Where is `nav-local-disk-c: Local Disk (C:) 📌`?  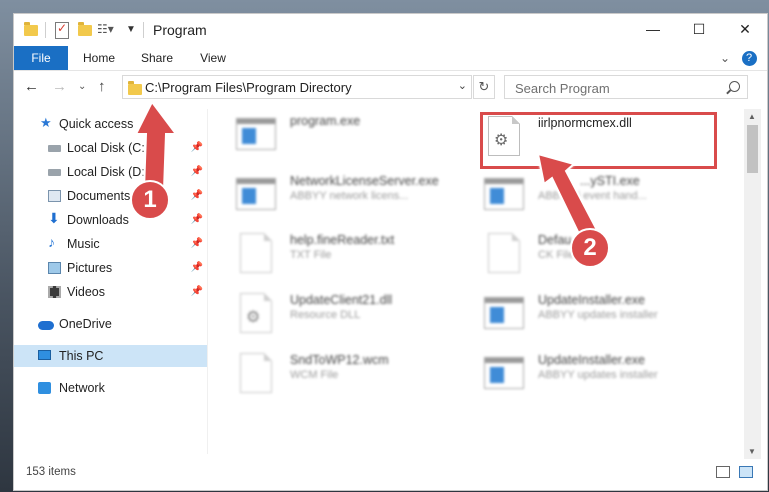 nav-local-disk-c: Local Disk (C:) 📌 is located at coordinates (110, 148).